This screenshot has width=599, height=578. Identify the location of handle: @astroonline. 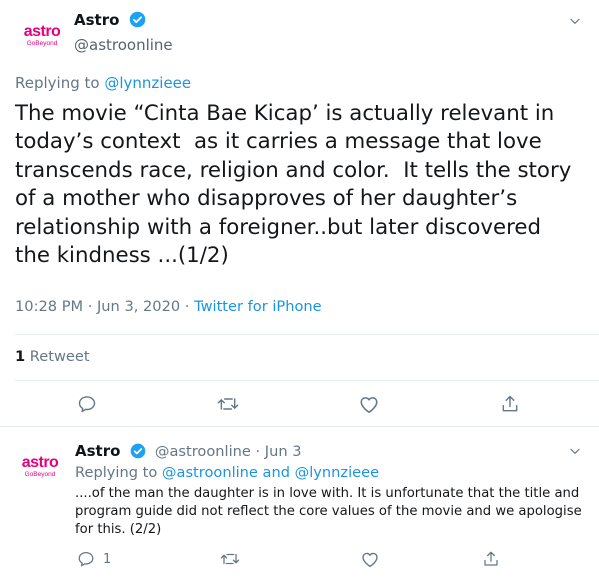
(123, 45).